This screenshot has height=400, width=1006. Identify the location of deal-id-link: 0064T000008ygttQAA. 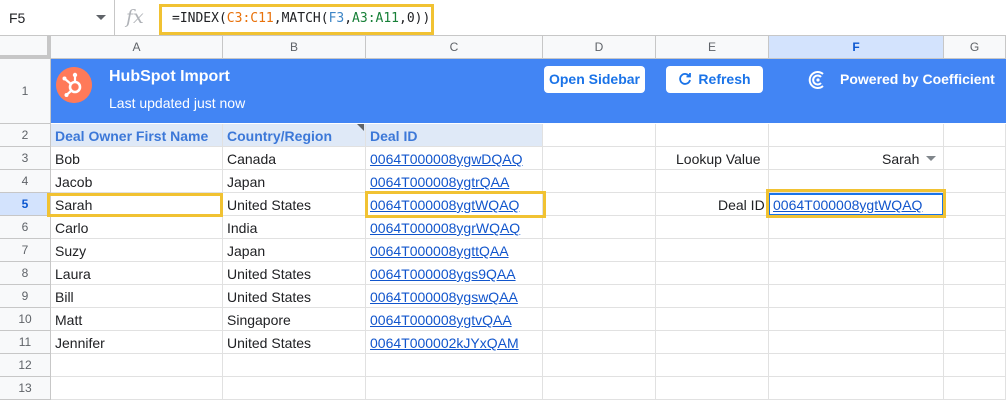
(439, 251).